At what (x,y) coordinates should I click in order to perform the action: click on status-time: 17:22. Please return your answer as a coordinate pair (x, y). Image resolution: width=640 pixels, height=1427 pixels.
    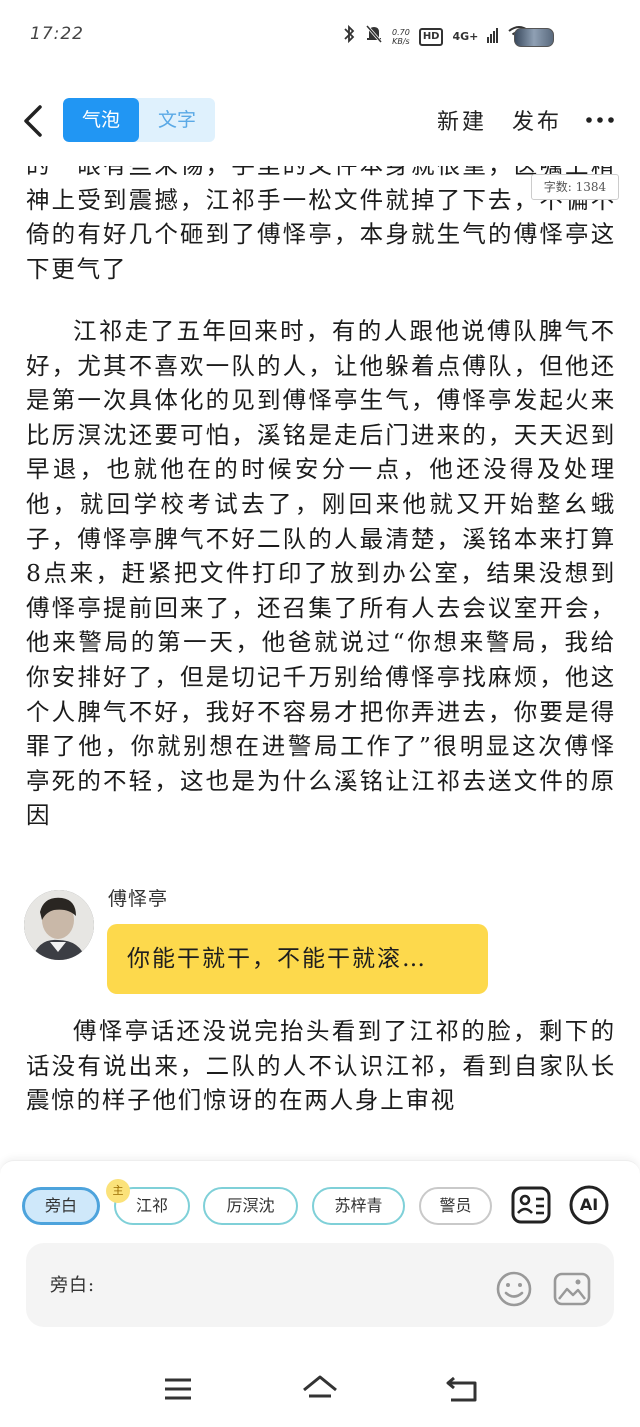
    Looking at the image, I should click on (57, 34).